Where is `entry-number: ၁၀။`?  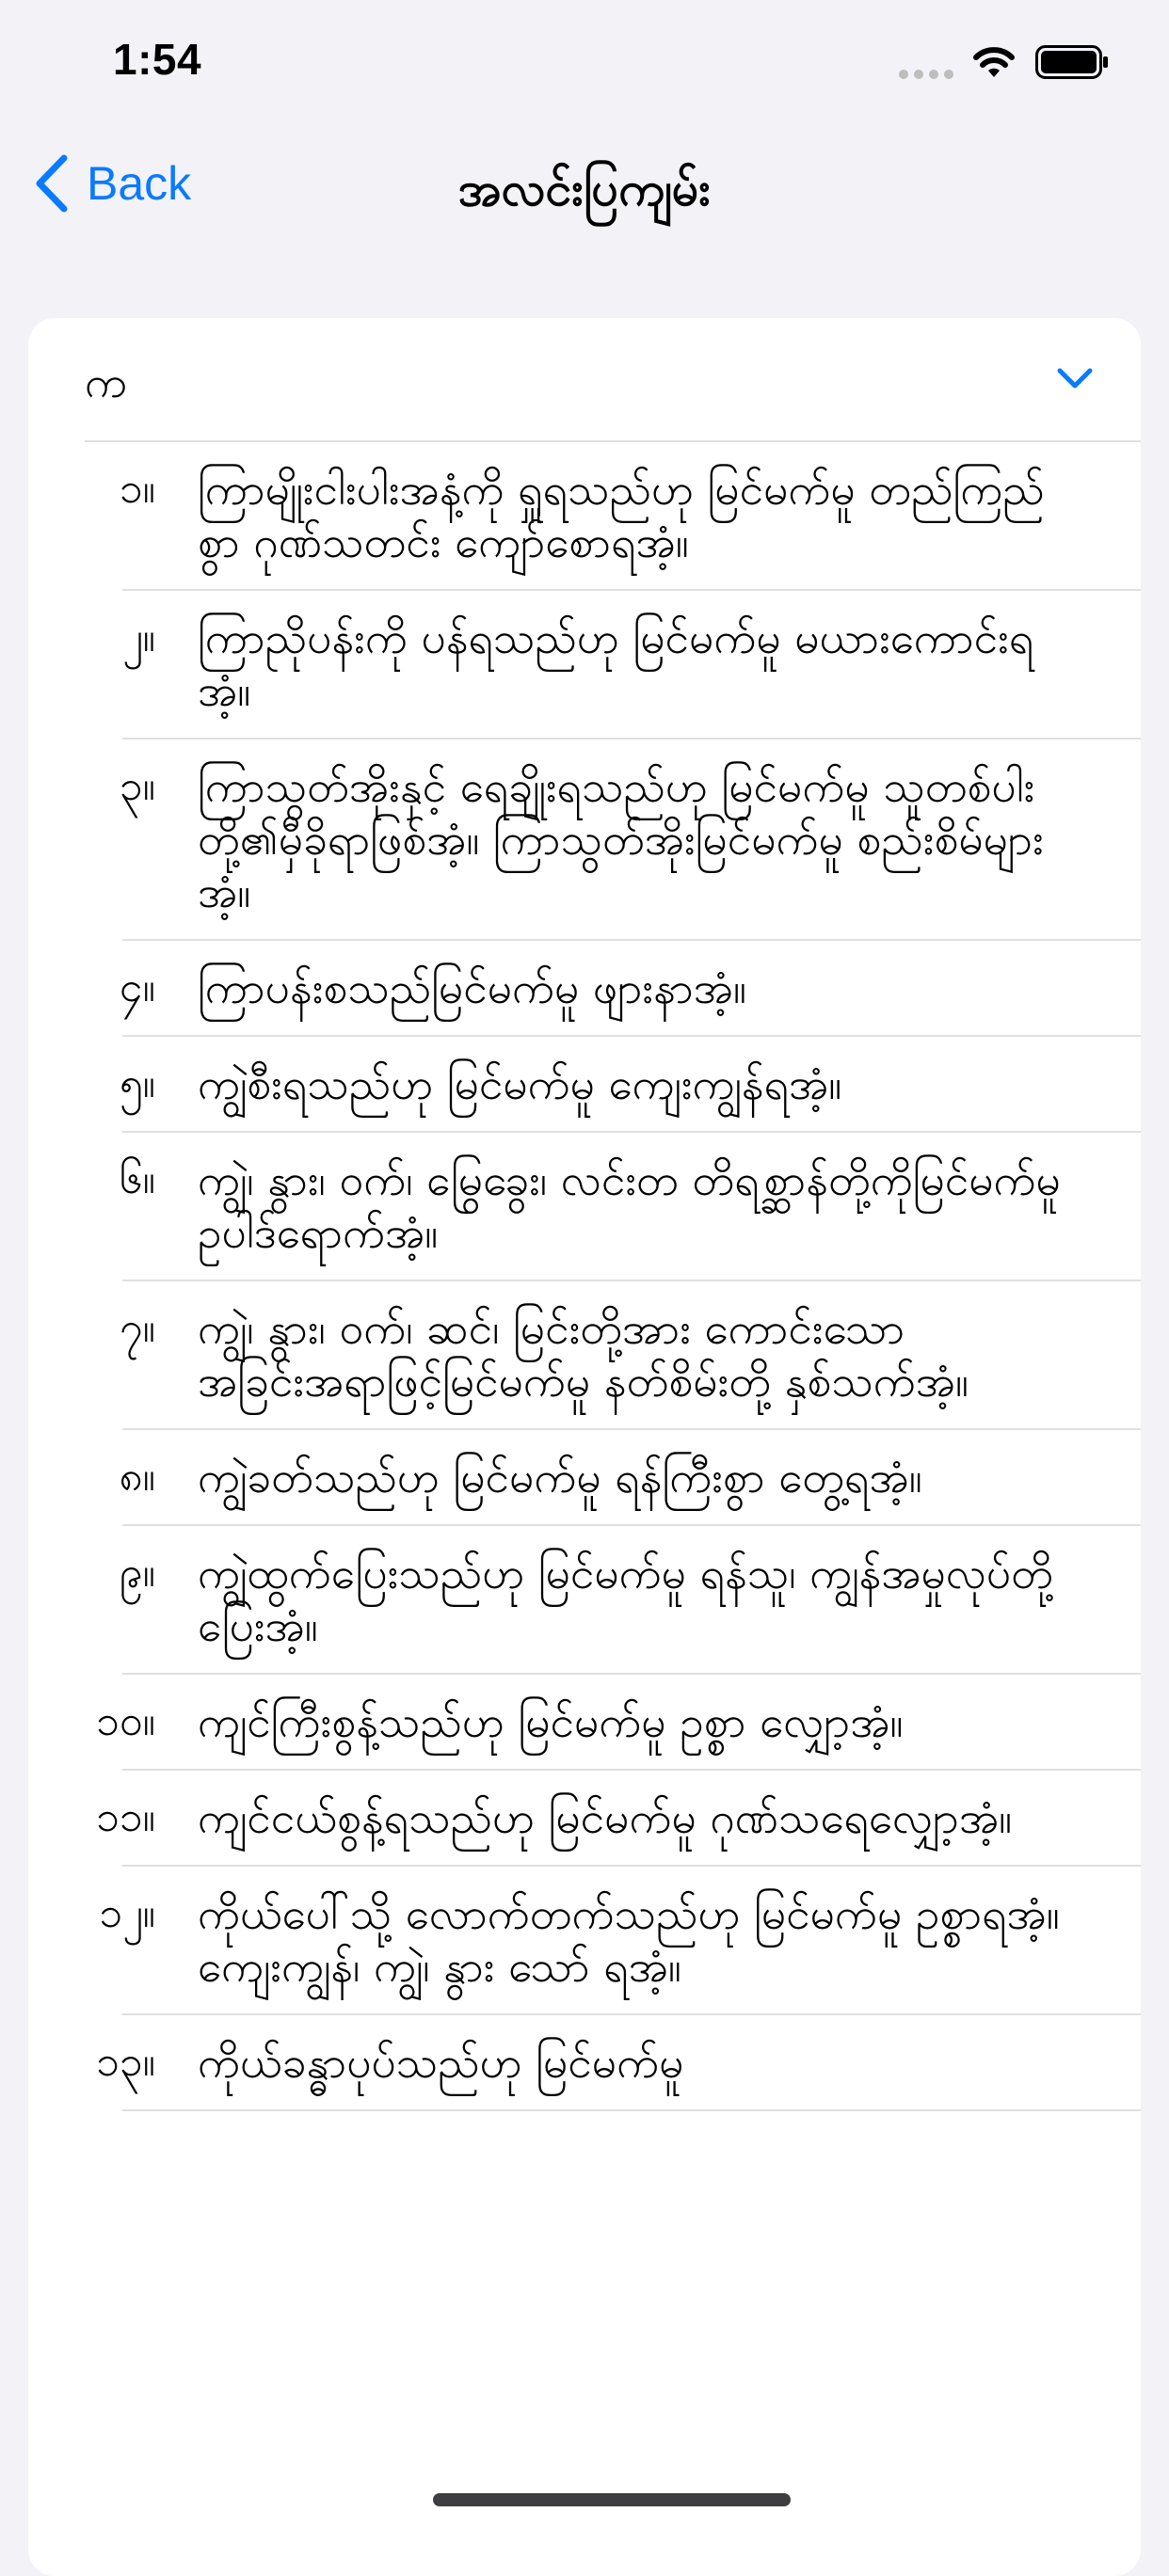 entry-number: ၁၀။ is located at coordinates (125, 1721).